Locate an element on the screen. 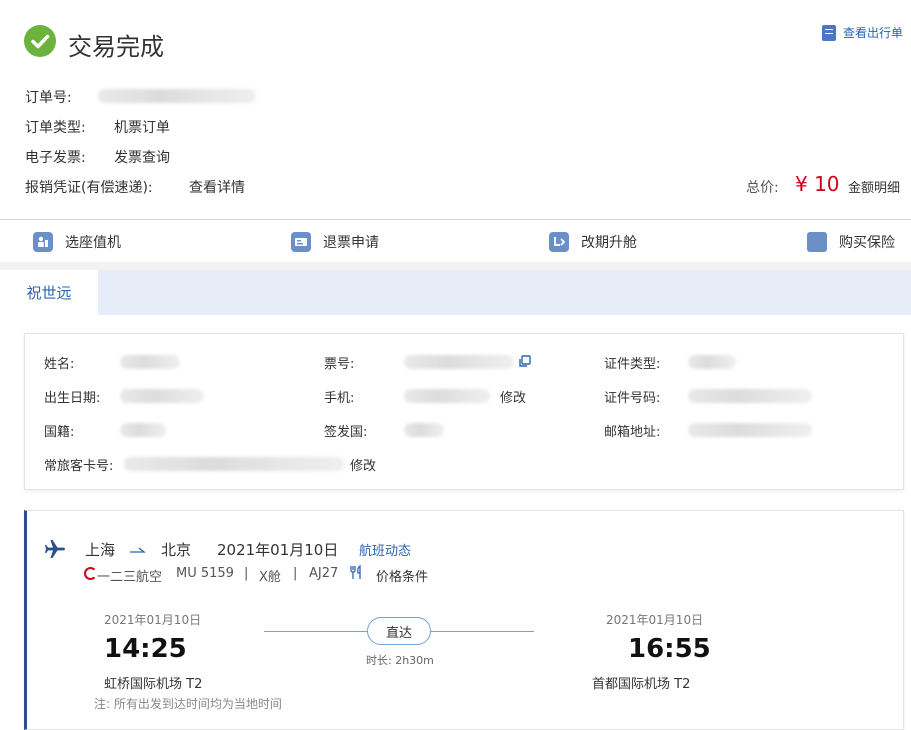  insurance-button: 购买保险 is located at coordinates (851, 242).